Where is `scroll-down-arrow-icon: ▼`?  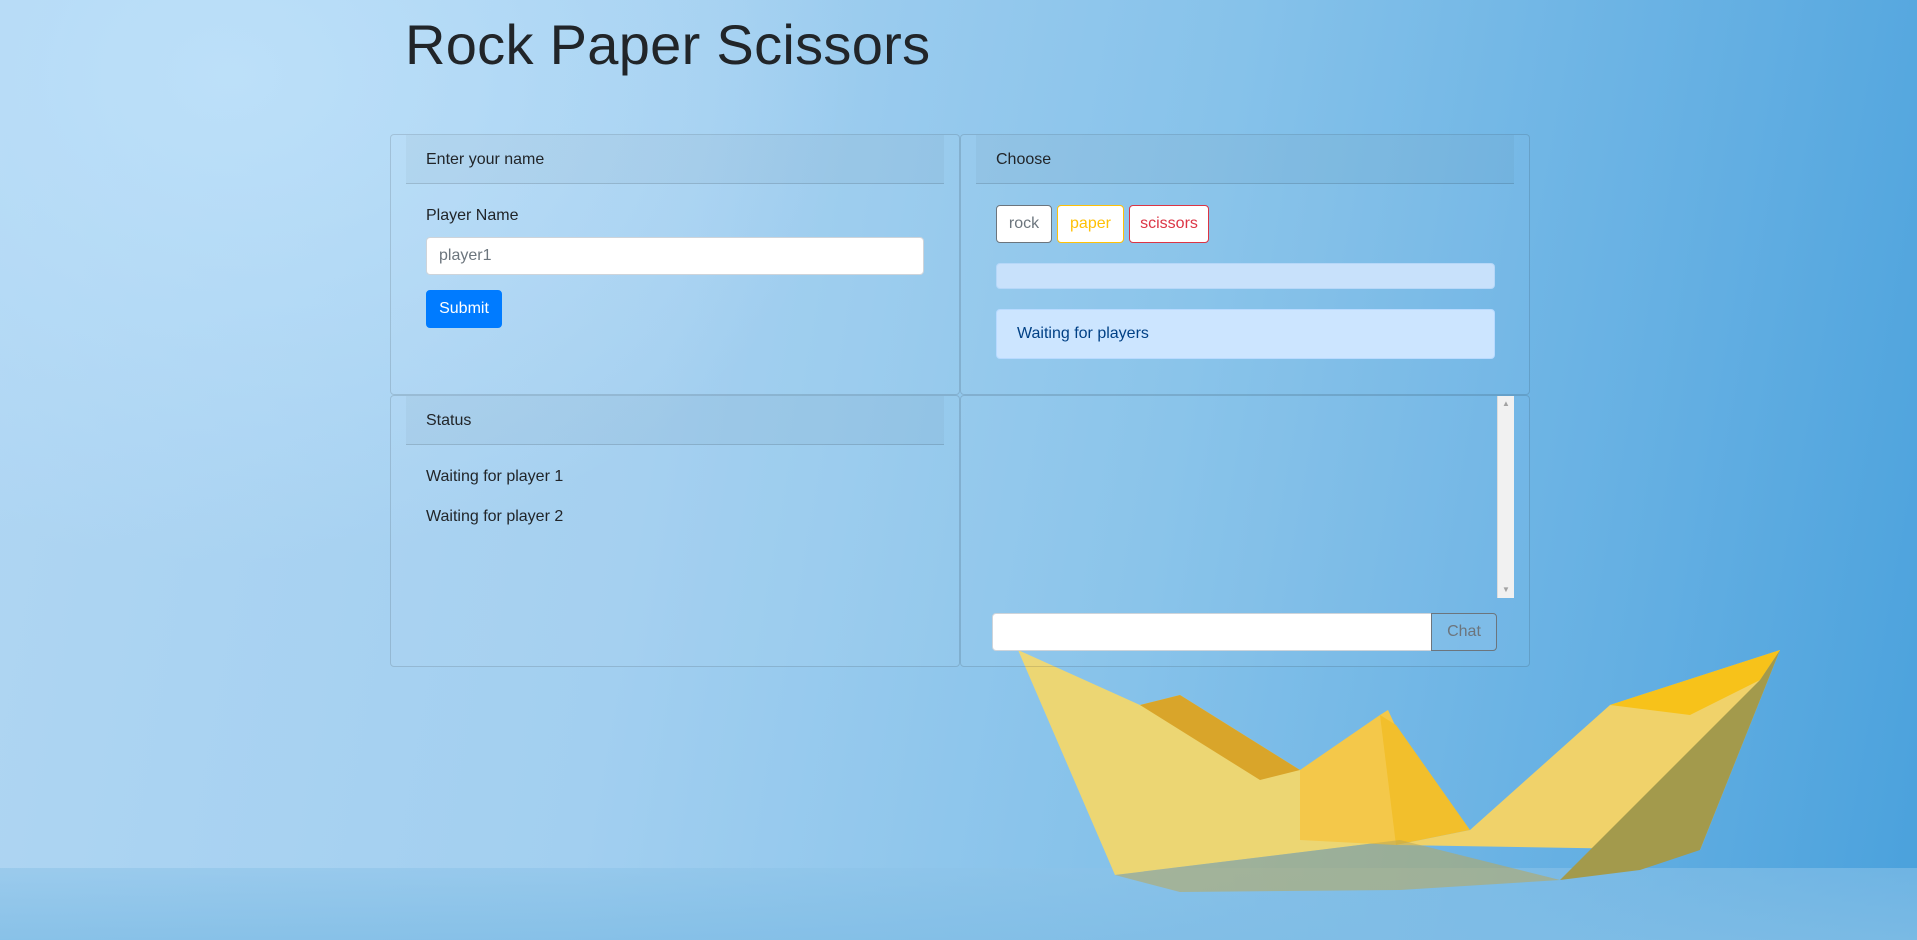
scroll-down-arrow-icon: ▼ is located at coordinates (1506, 590).